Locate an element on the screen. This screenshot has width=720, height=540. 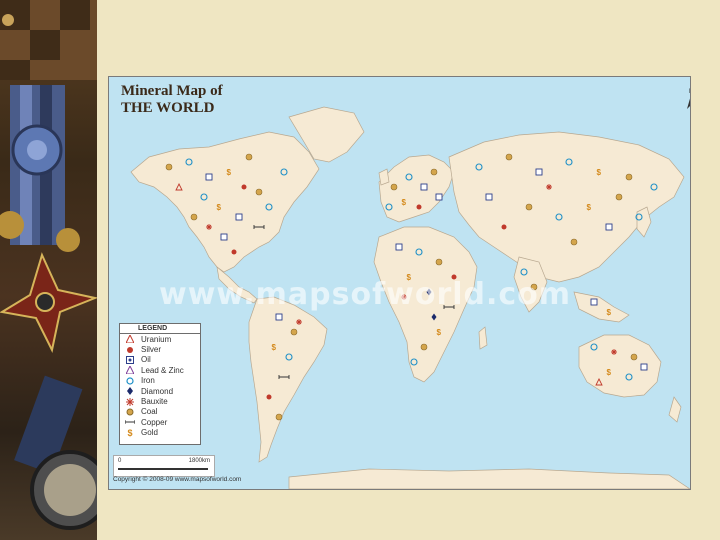
legend-item: Silver is located at coordinates (160, 349).